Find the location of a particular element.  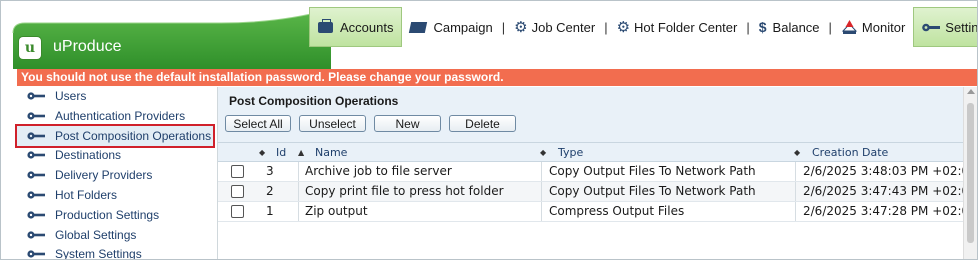

row-id: 1 is located at coordinates (270, 211).